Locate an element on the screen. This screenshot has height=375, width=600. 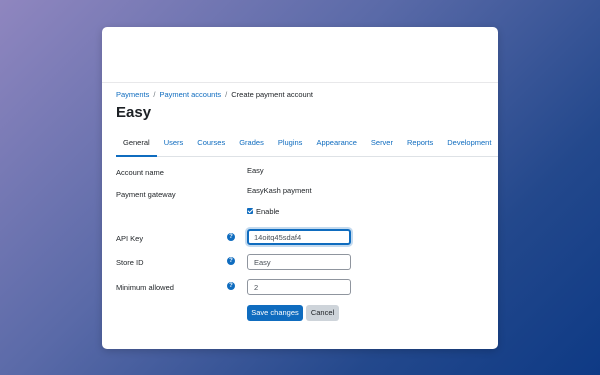
tab-server: Server is located at coordinates (382, 144).